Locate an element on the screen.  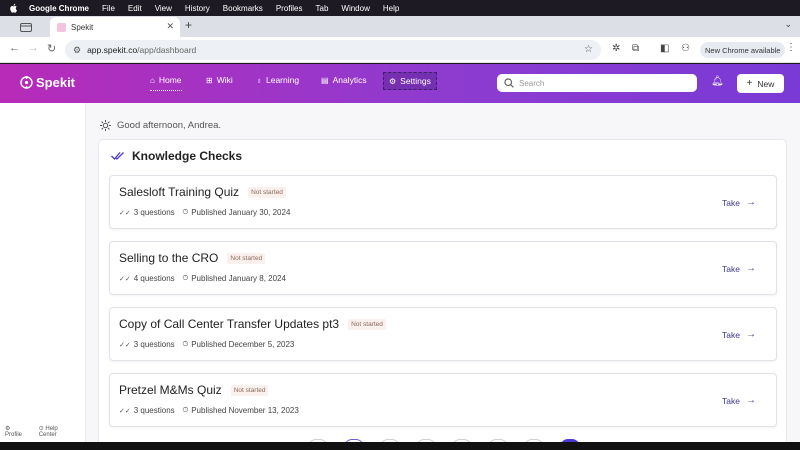
sun-icon is located at coordinates (105, 125).